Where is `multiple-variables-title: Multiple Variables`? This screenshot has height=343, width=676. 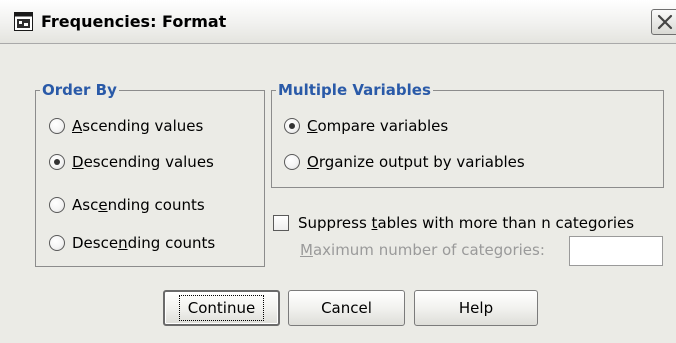 multiple-variables-title: Multiple Variables is located at coordinates (354, 90).